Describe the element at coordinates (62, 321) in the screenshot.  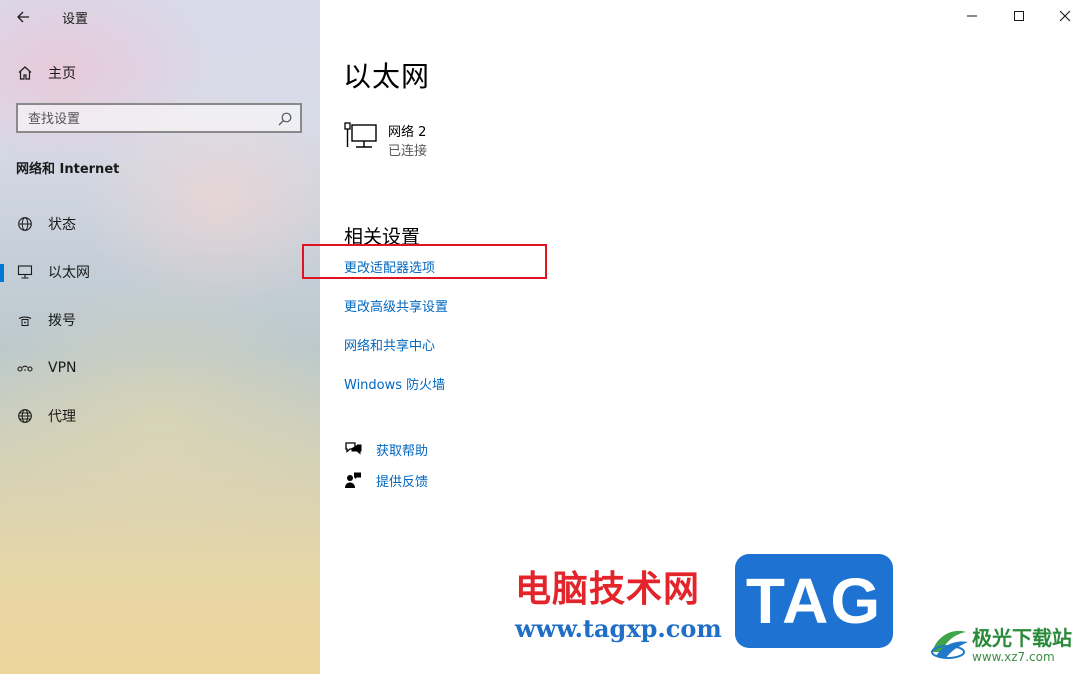
I see `sidebar-item-label: 拨号` at that location.